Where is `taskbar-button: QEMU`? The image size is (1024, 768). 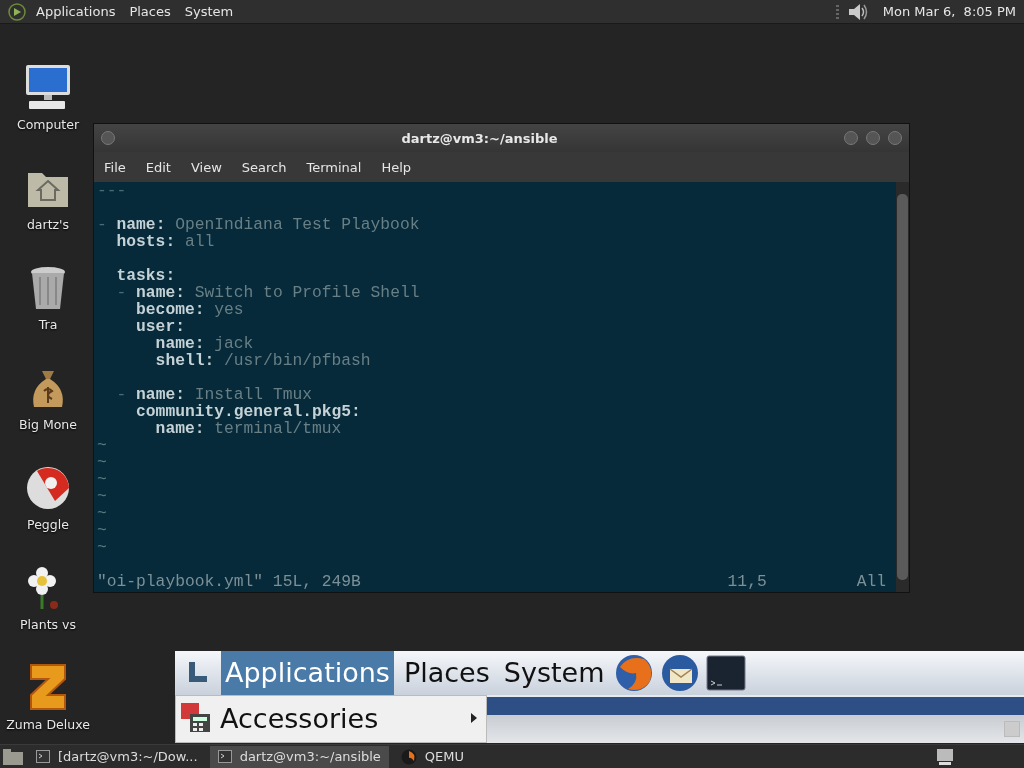 taskbar-button: QEMU is located at coordinates (432, 756).